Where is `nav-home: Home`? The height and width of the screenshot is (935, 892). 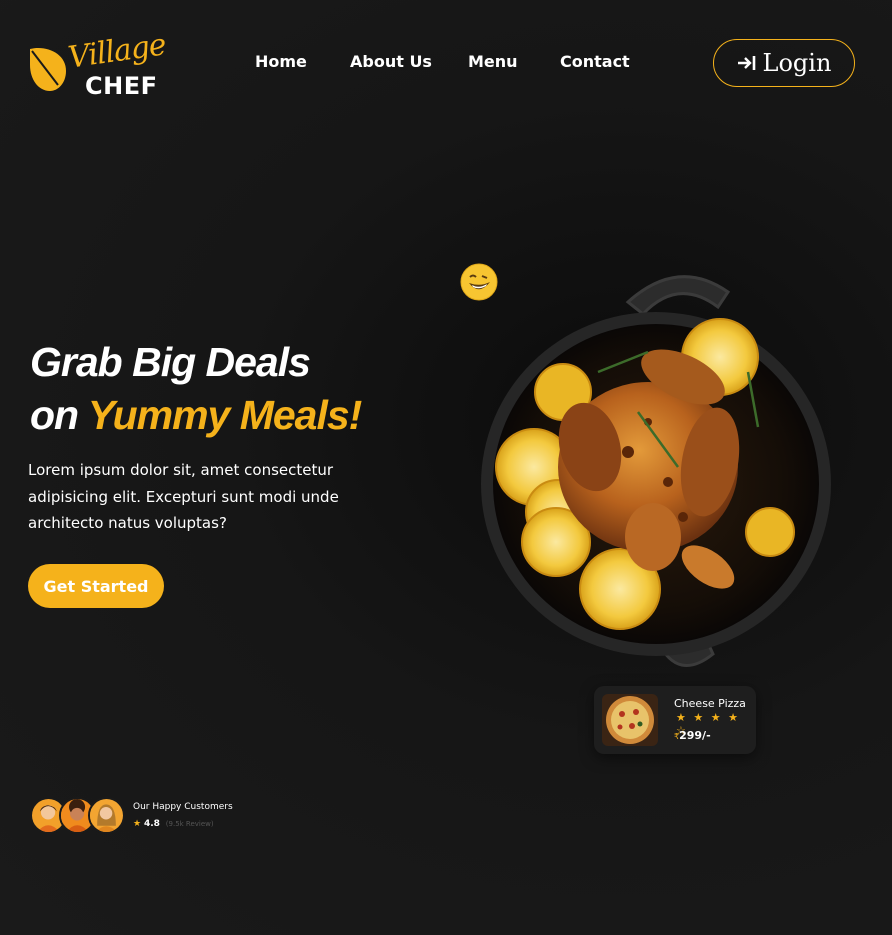
nav-home: Home is located at coordinates (281, 61).